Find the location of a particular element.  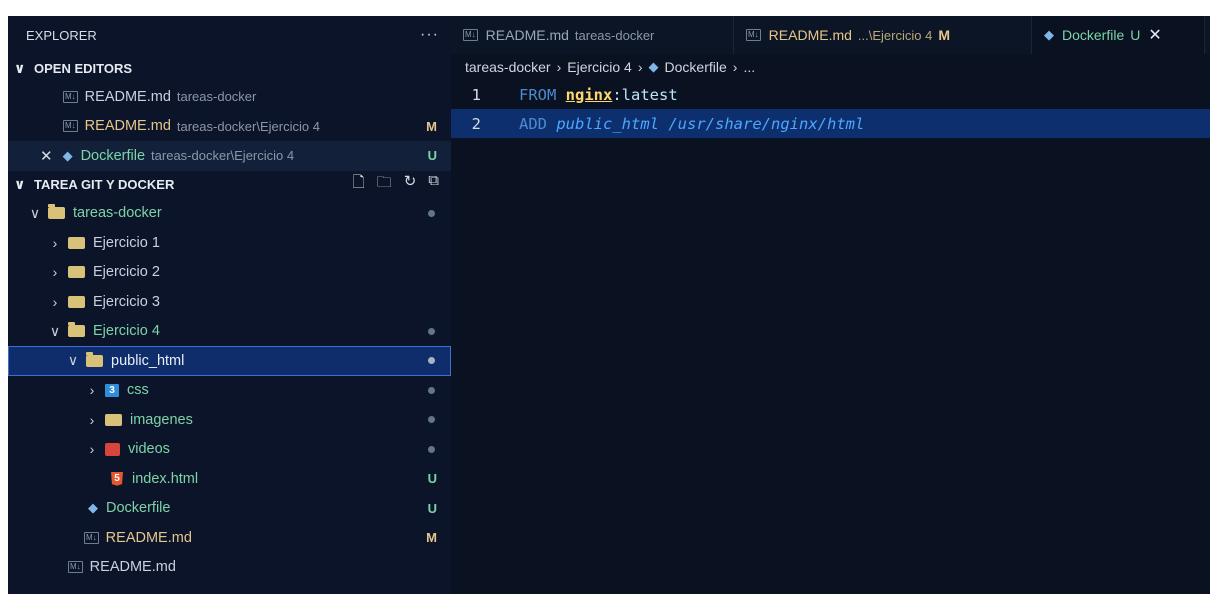

code-keyword: ADD is located at coordinates (533, 123).